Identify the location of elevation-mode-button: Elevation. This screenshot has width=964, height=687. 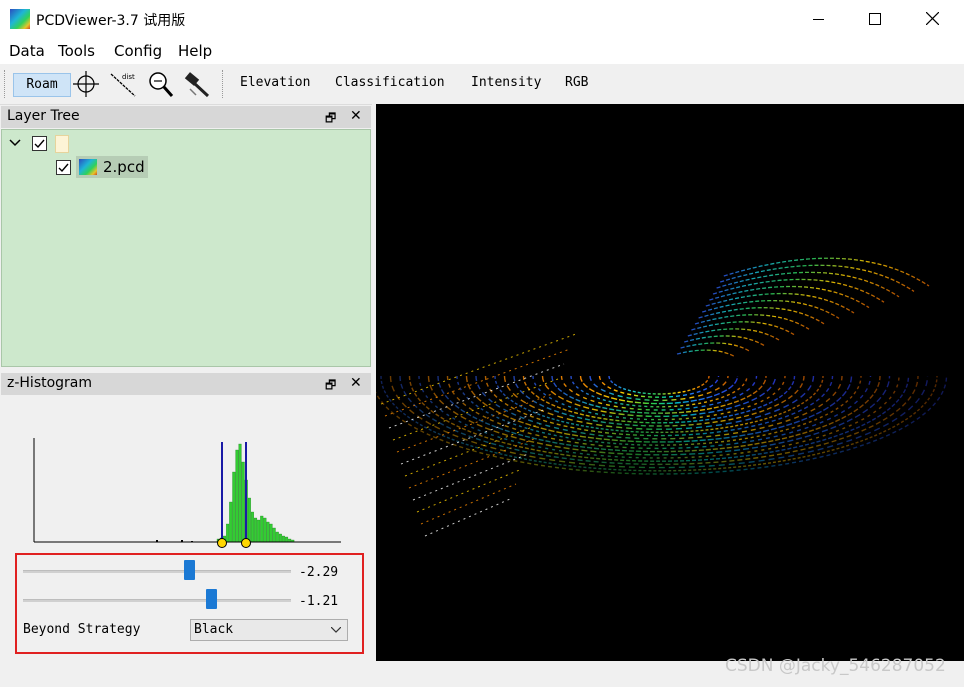
(275, 82).